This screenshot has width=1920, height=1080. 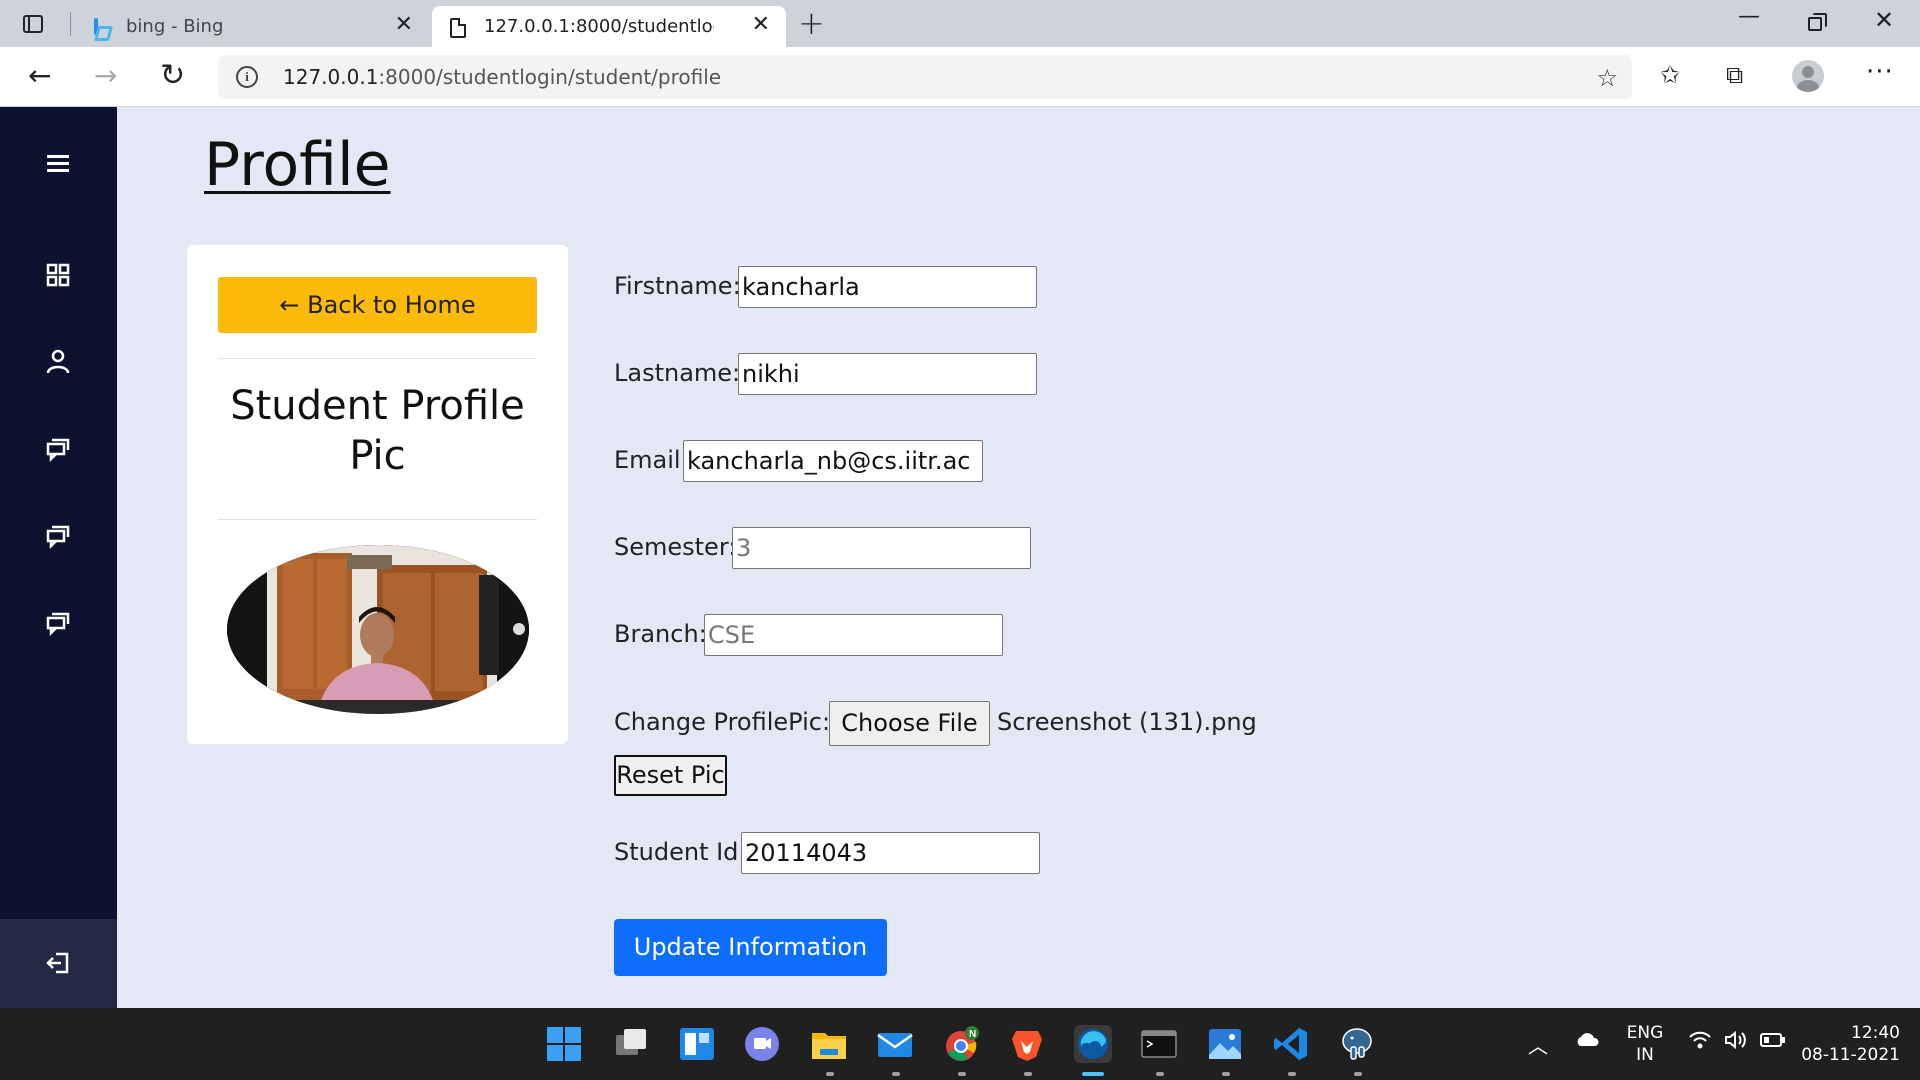 What do you see at coordinates (564, 1044) in the screenshot?
I see `windows-start-icon` at bounding box center [564, 1044].